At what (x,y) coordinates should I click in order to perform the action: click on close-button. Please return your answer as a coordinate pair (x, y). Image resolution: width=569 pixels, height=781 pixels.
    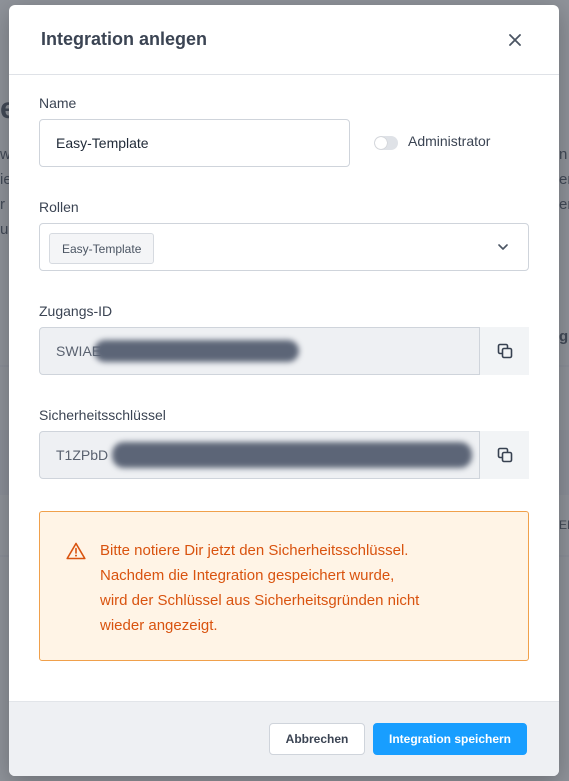
    Looking at the image, I should click on (515, 40).